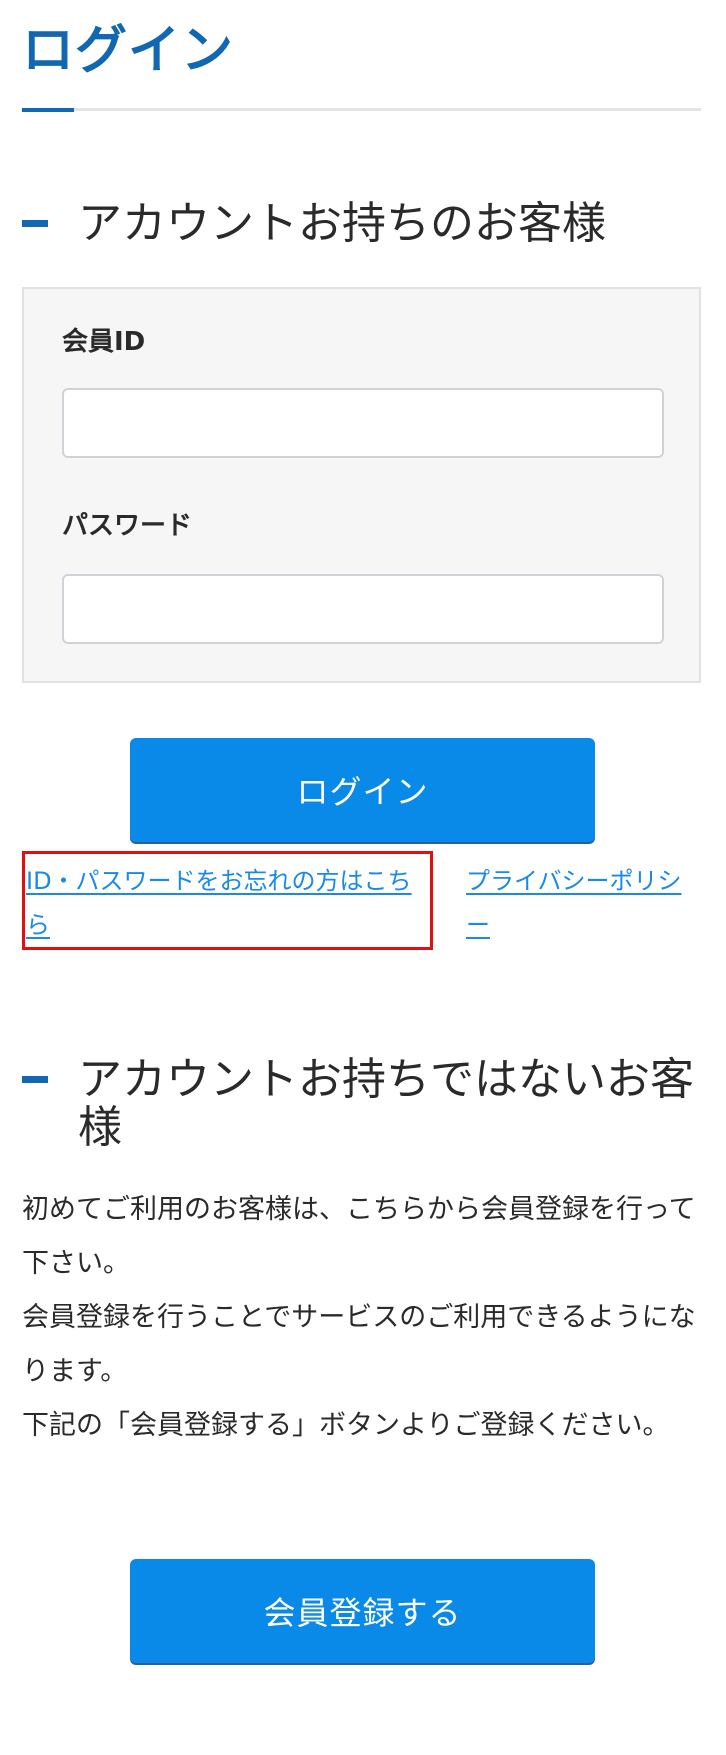 Image resolution: width=726 pixels, height=1755 pixels. I want to click on no-account-section-heading-text: アカウントお持ちではないお客様, so click(386, 1103).